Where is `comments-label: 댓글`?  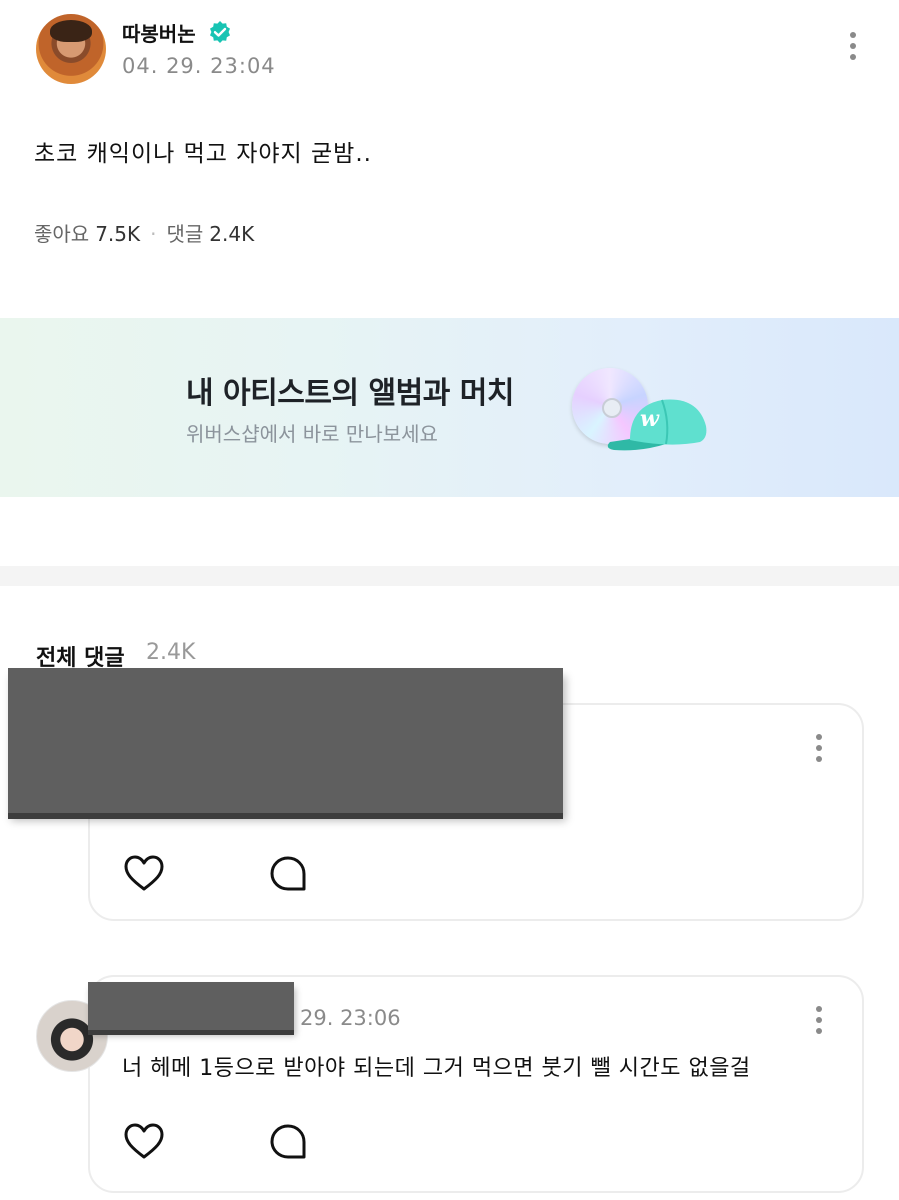
comments-label: 댓글 is located at coordinates (185, 234).